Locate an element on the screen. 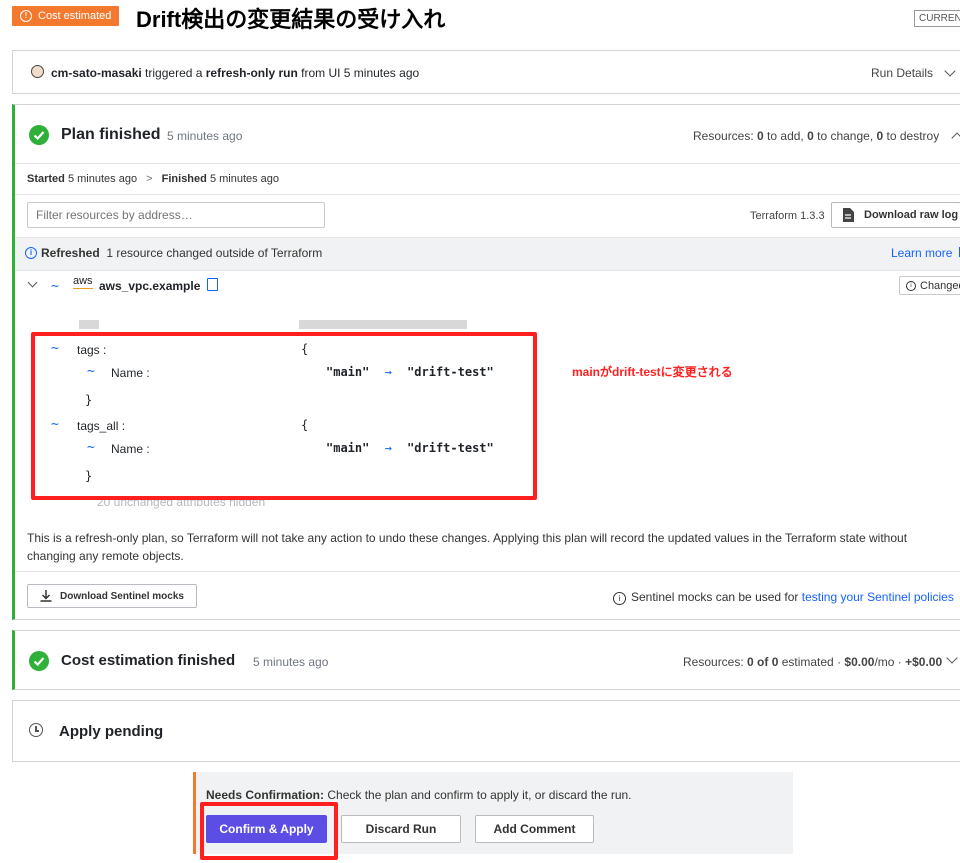 This screenshot has width=960, height=863. resource-name: aws_vpc.example is located at coordinates (150, 286).